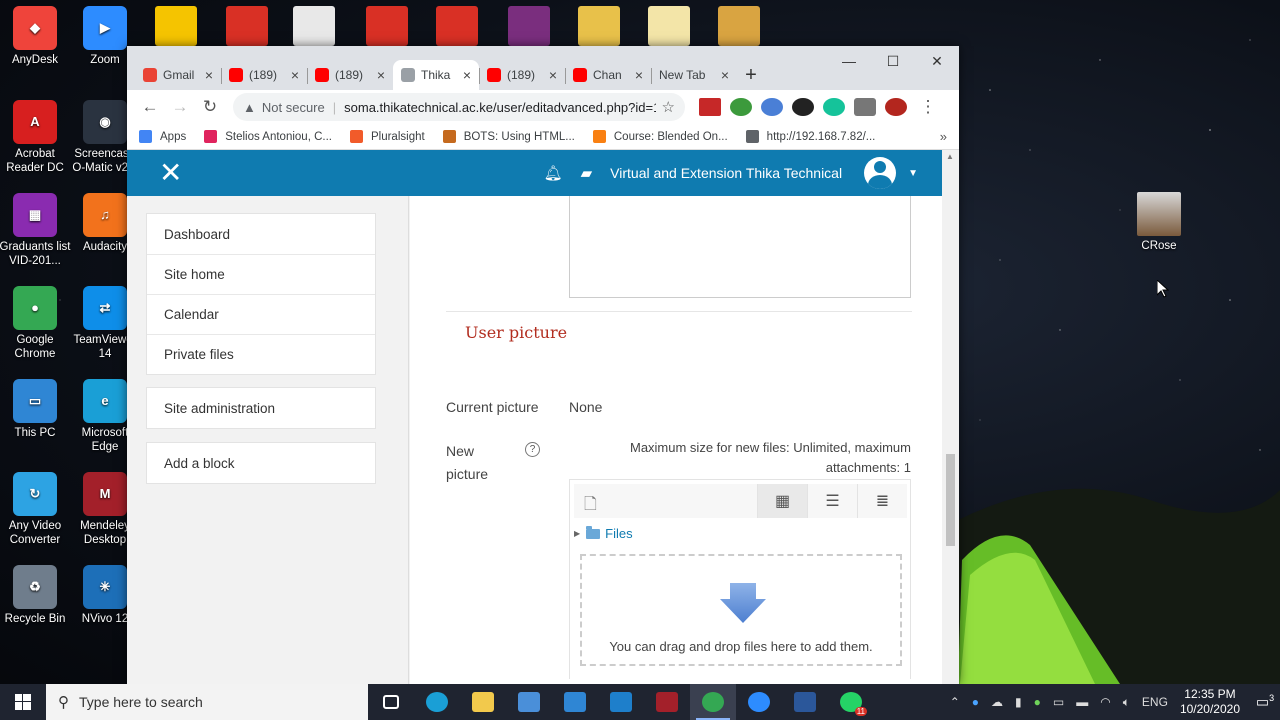 This screenshot has width=1280, height=720. Describe the element at coordinates (832, 501) in the screenshot. I see `list-view-icon: ☰` at that location.